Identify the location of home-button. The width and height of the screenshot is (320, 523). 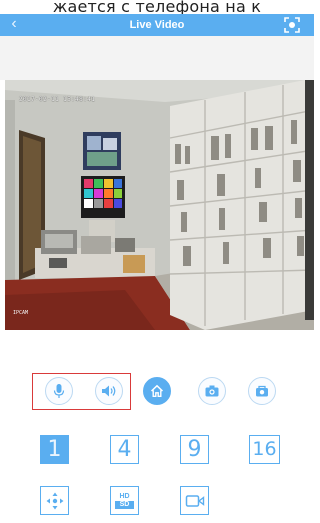
(157, 391).